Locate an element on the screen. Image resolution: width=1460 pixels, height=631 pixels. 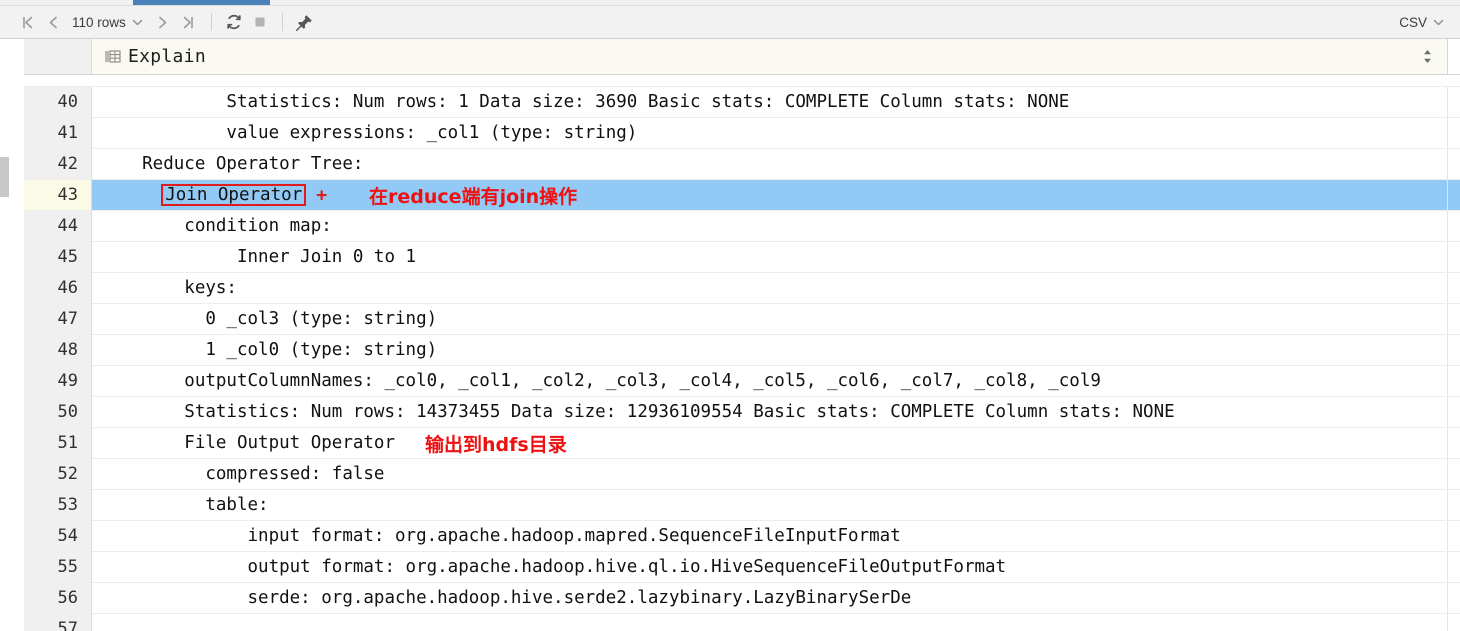
row-cell-explain: compressed: false is located at coordinates (769, 474).